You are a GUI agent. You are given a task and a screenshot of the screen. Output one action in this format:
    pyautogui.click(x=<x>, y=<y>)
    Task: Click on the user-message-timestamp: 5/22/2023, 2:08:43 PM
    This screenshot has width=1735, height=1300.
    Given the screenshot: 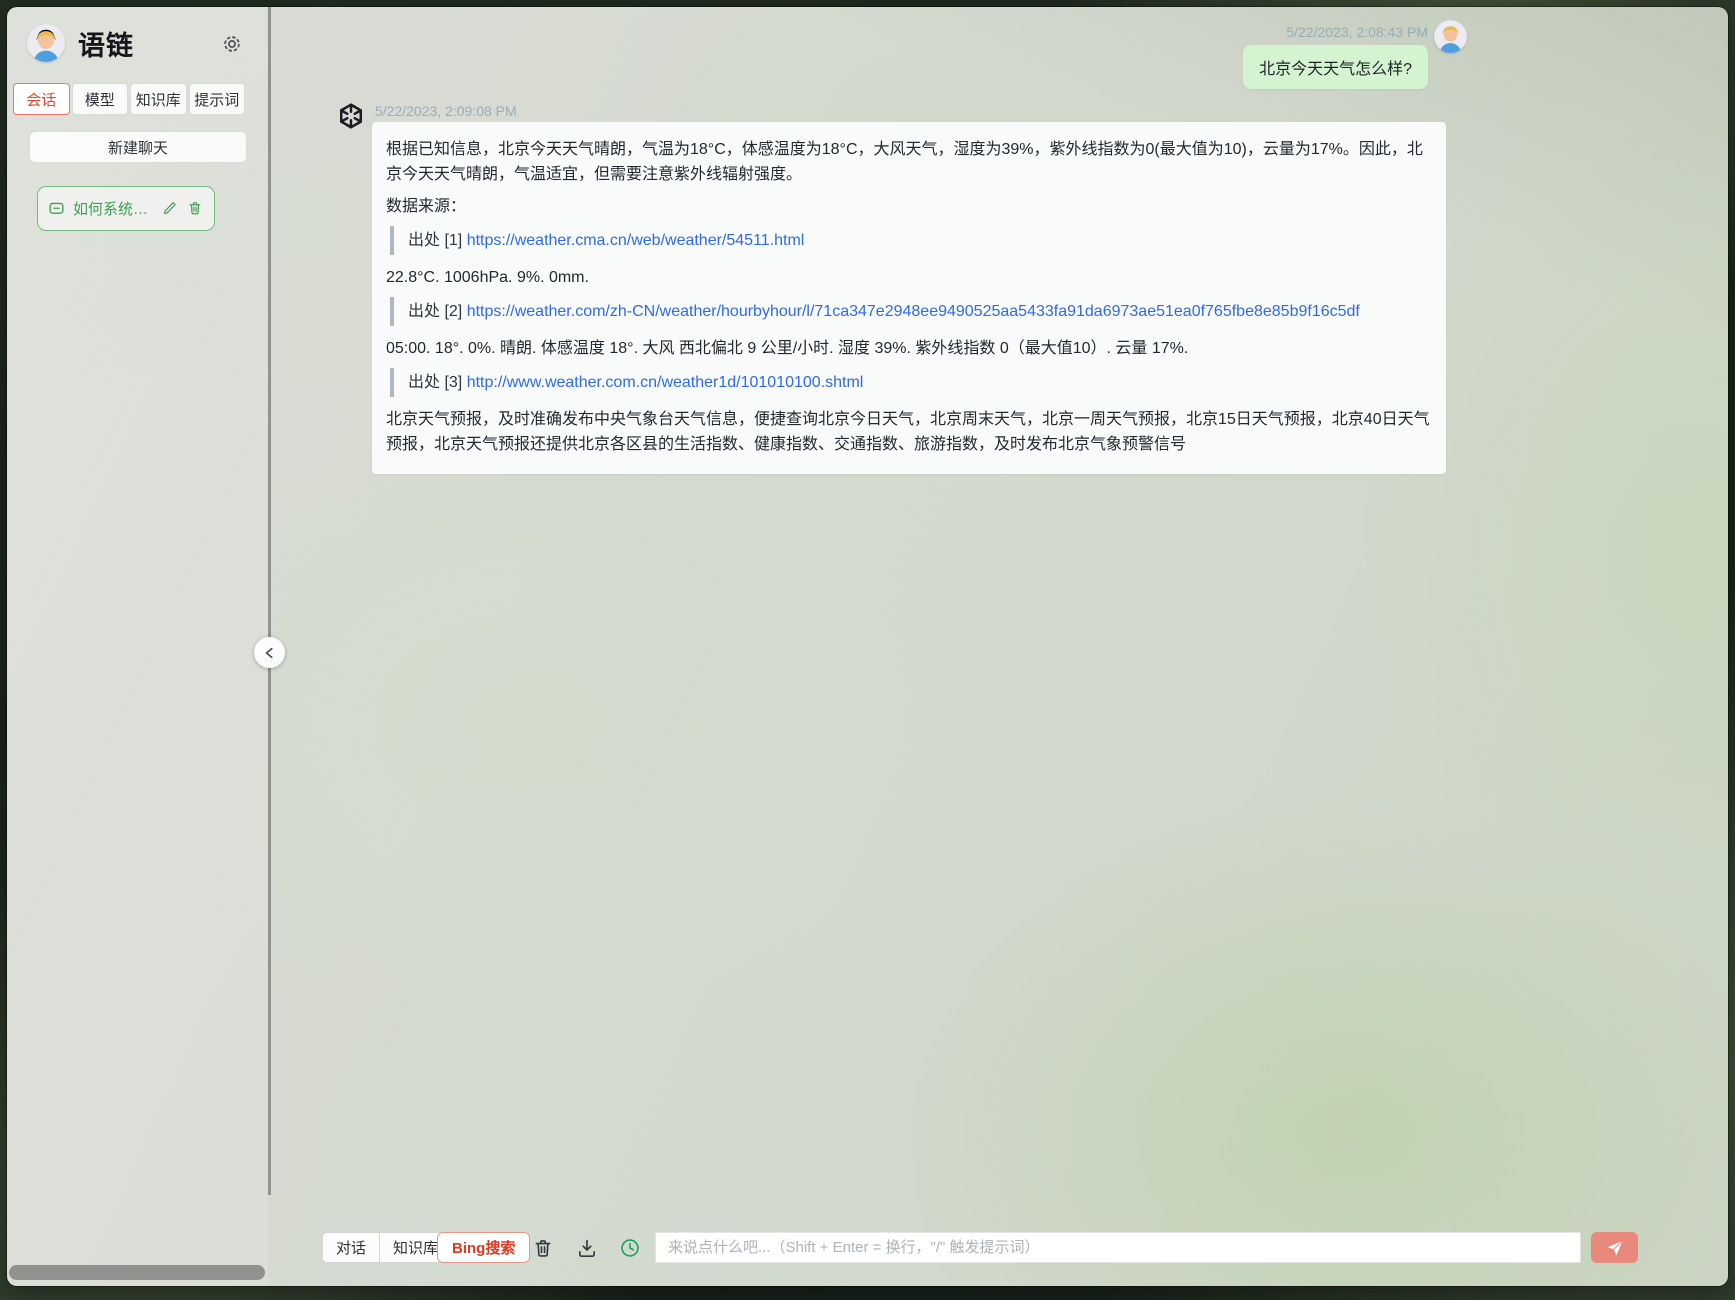 What is the action you would take?
    pyautogui.click(x=1357, y=32)
    